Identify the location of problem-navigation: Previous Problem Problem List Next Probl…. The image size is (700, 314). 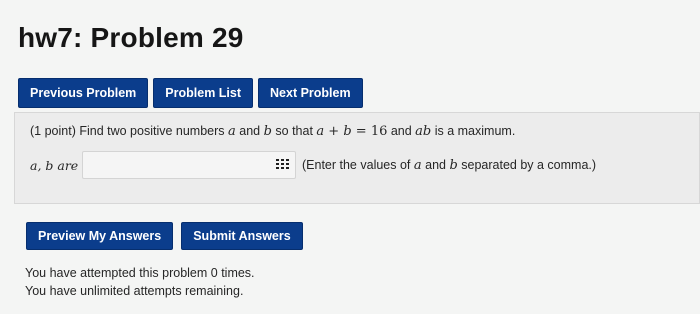
(190, 93).